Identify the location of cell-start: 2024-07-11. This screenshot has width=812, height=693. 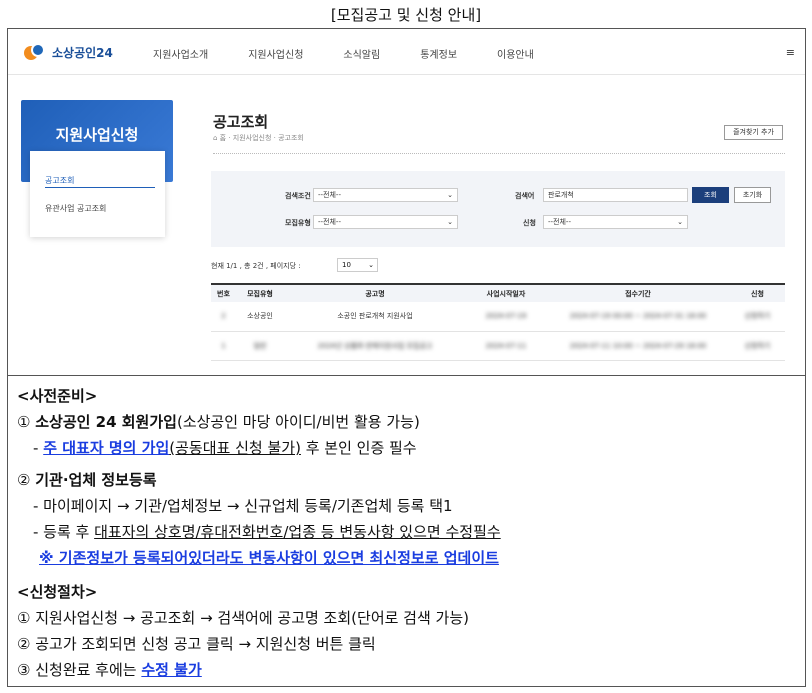
(506, 346).